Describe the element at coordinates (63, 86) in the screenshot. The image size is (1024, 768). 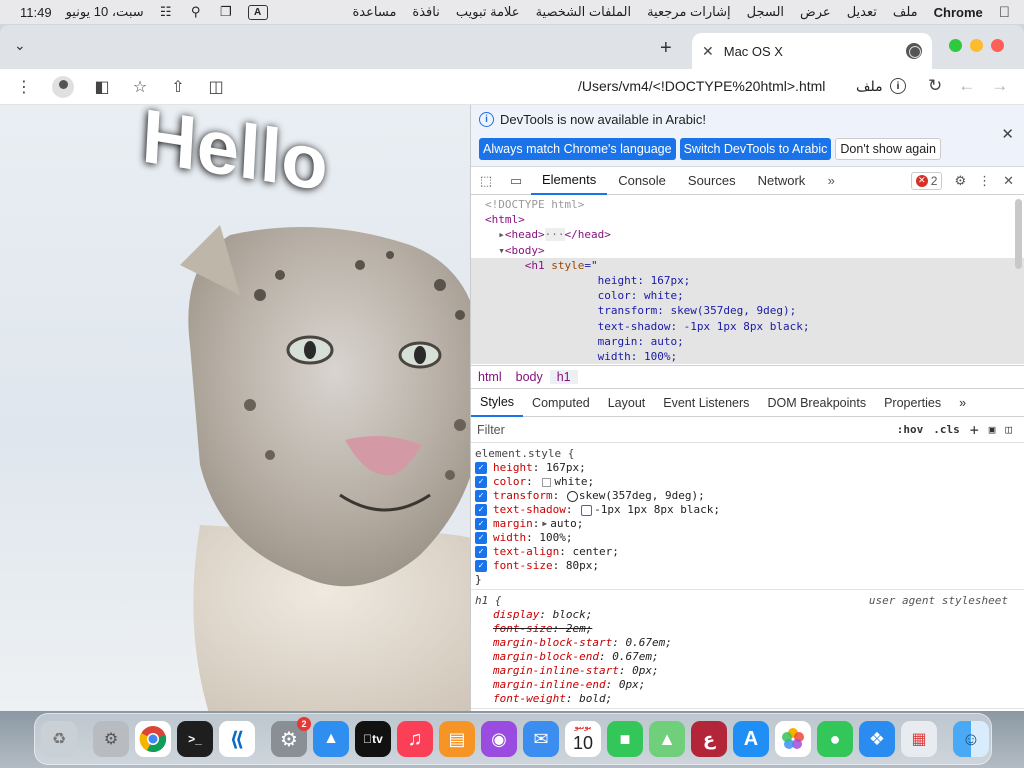
I see `profile-avatar-icon` at that location.